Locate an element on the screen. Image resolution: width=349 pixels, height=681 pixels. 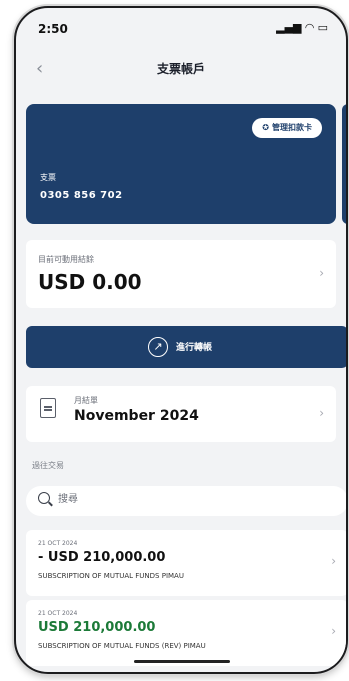
document-icon is located at coordinates (48, 408).